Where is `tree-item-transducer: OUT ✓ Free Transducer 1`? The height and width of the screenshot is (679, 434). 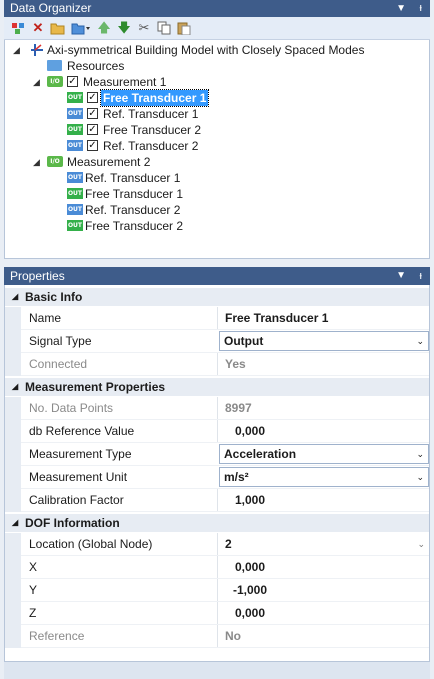 tree-item-transducer: OUT ✓ Free Transducer 1 is located at coordinates (215, 98).